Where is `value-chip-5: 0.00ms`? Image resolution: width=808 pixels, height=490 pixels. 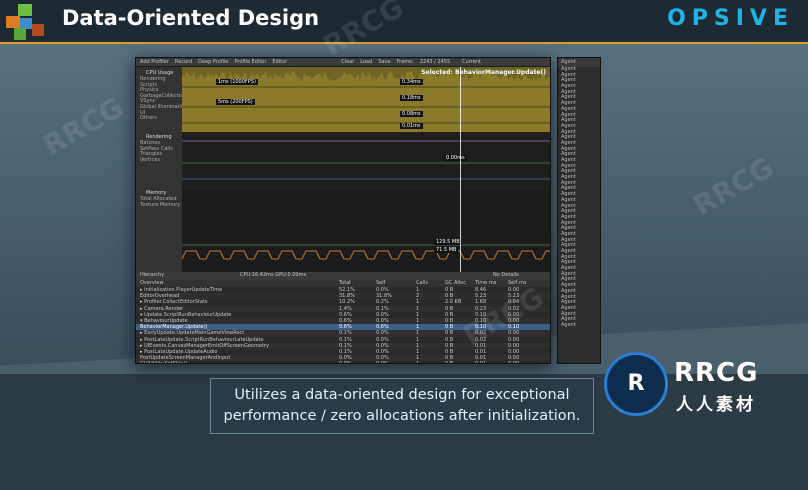
value-chip-5: 0.00ms is located at coordinates (455, 158).